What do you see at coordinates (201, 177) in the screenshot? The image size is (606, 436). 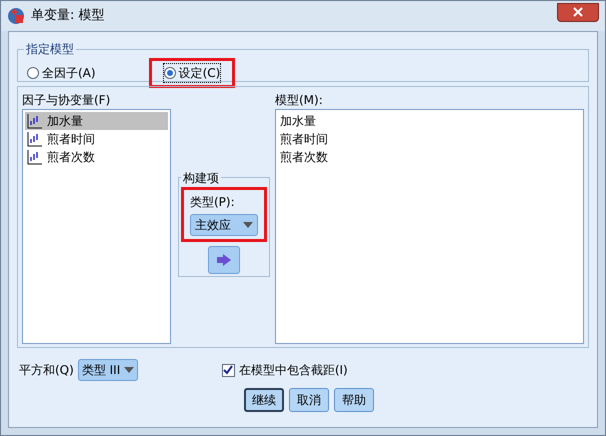 I see `group-legend: 构建项` at bounding box center [201, 177].